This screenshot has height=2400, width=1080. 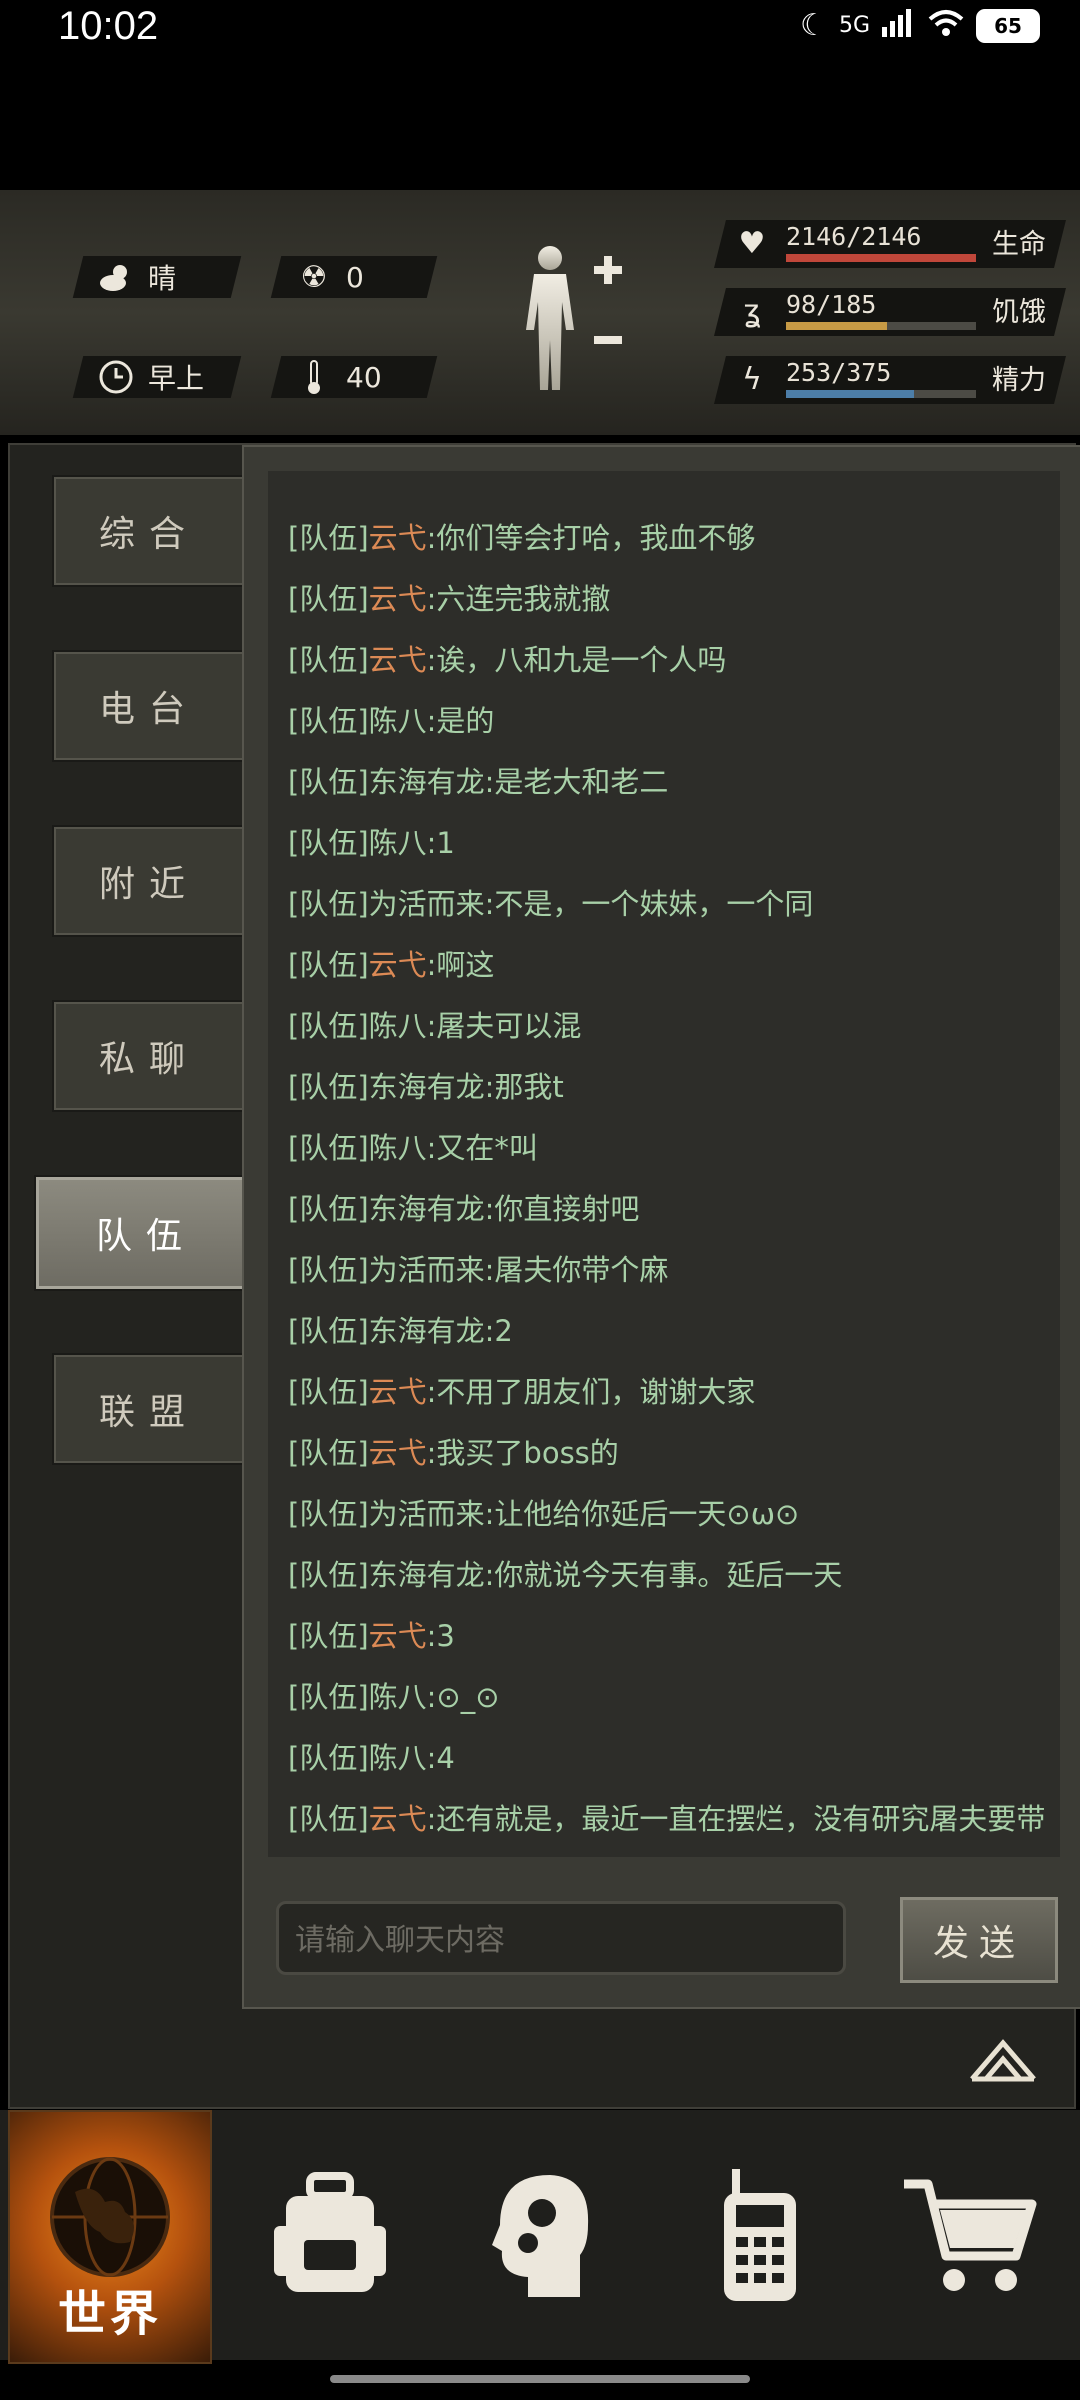 I want to click on energy-bar-fill, so click(x=850, y=394).